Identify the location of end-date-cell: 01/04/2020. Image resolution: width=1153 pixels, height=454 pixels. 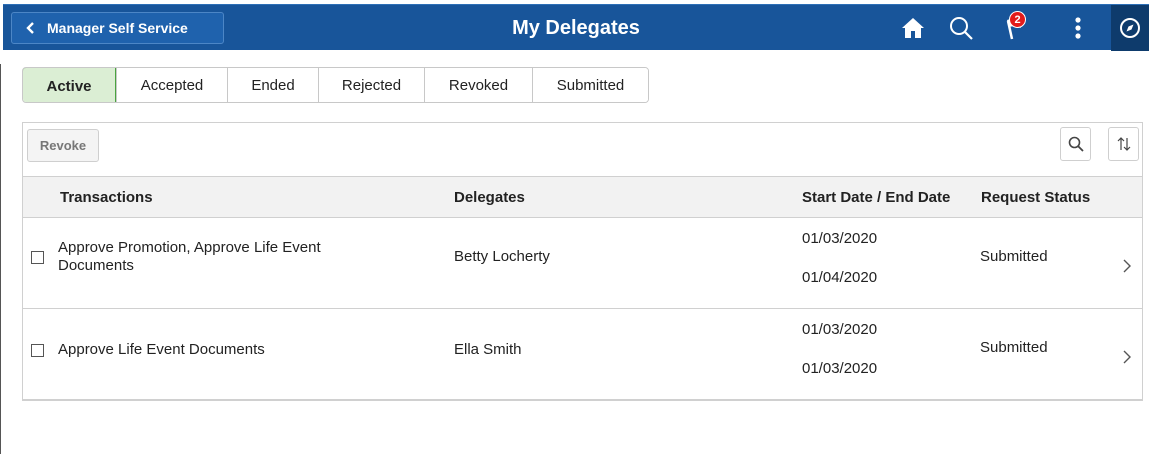
(840, 277).